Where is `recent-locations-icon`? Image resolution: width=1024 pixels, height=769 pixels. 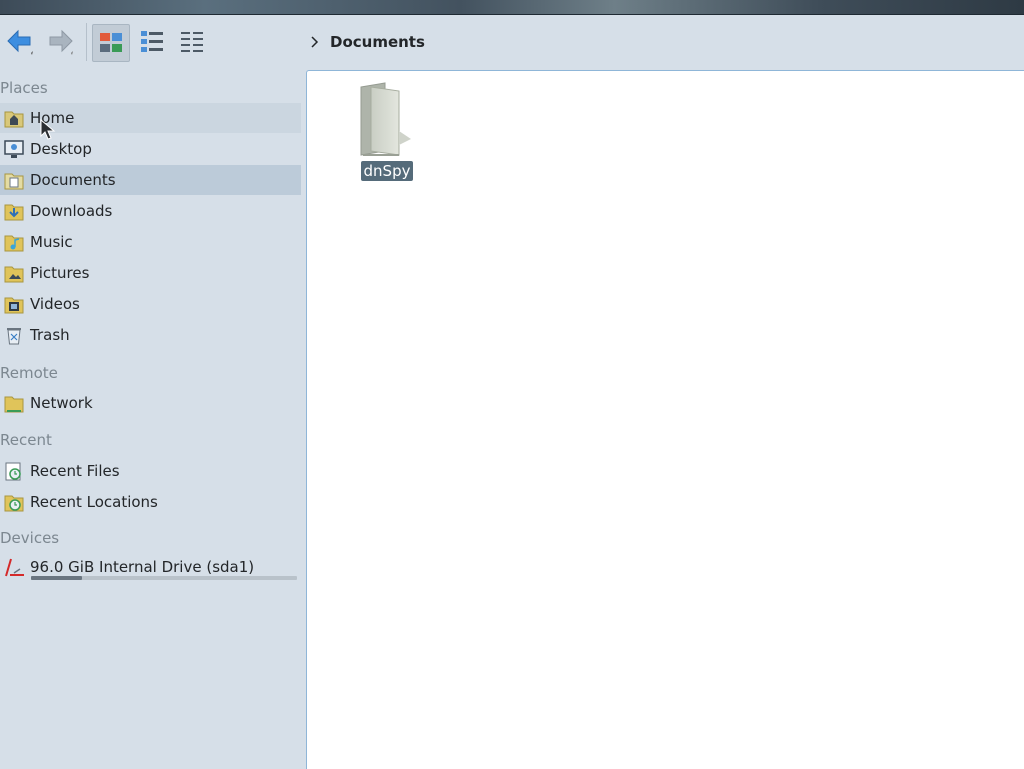 recent-locations-icon is located at coordinates (14, 502).